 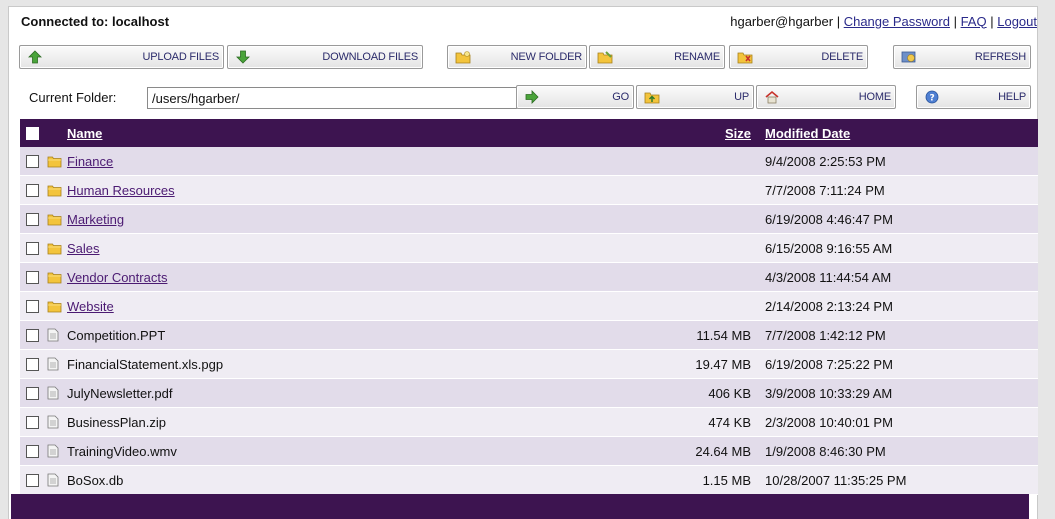 I want to click on table-header: Name Size Modified Date, so click(x=529, y=133).